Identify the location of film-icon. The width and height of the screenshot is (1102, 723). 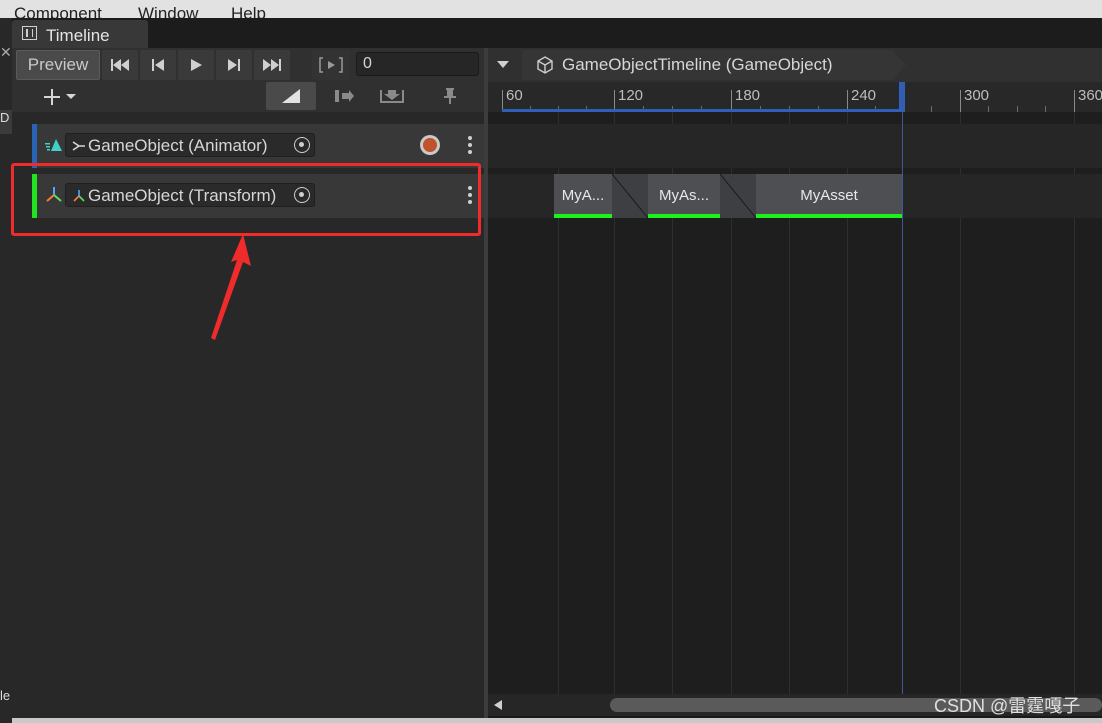
(29, 33).